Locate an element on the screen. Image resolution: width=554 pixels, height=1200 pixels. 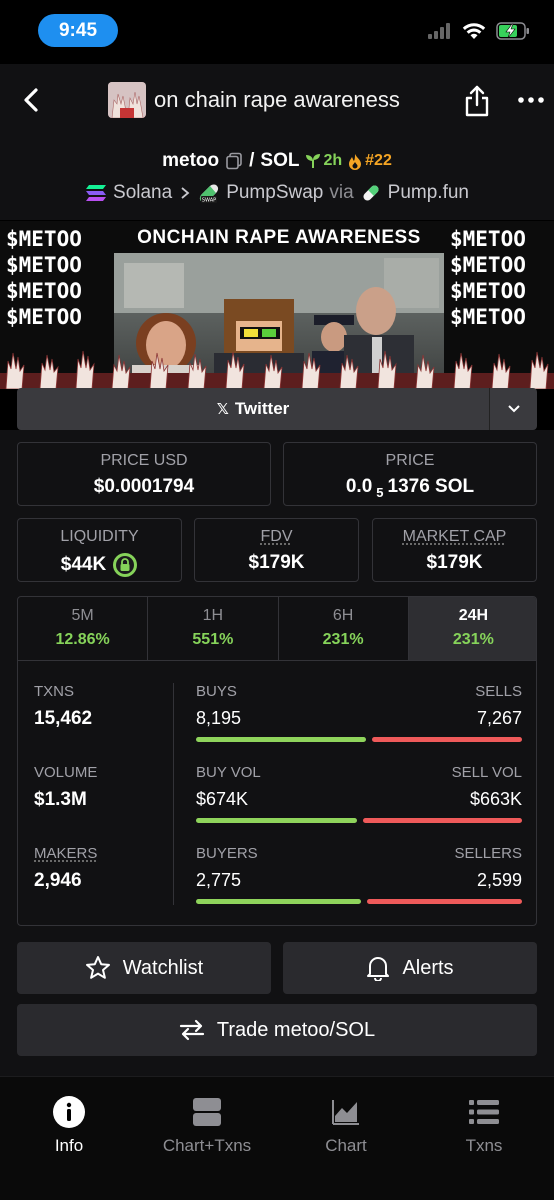
price-usd-card: PRICE USD $0.0001794 is located at coordinates (144, 474).